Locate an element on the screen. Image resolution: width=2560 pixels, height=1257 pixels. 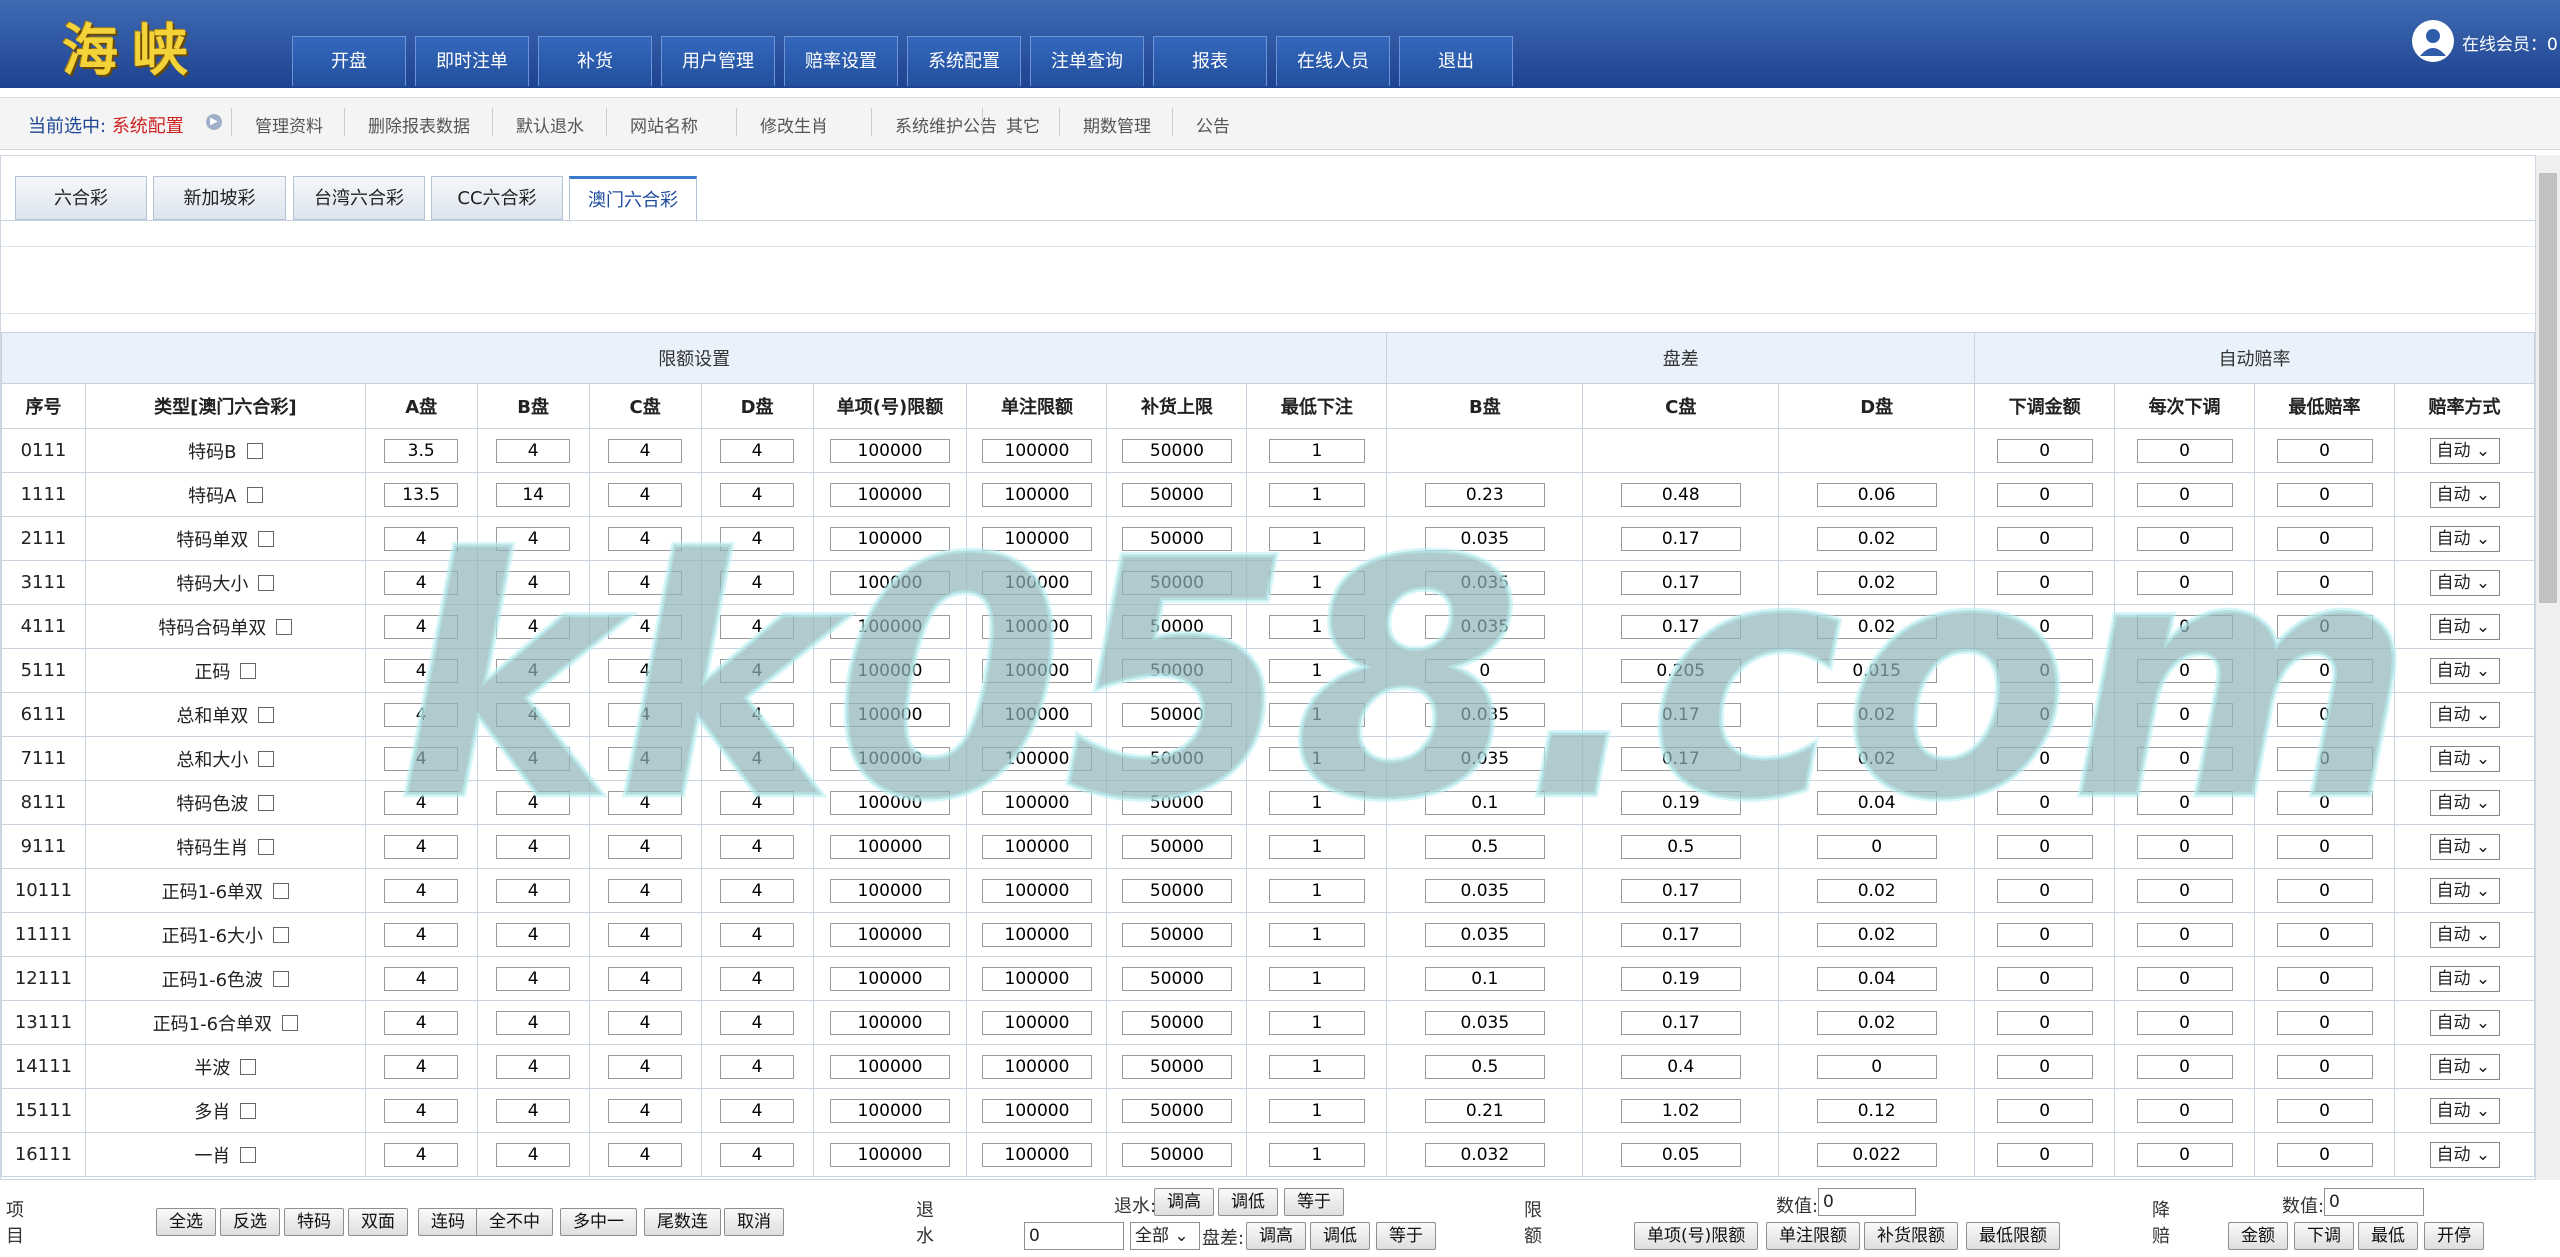
subnav-item-9: 公告 is located at coordinates (1213, 124).